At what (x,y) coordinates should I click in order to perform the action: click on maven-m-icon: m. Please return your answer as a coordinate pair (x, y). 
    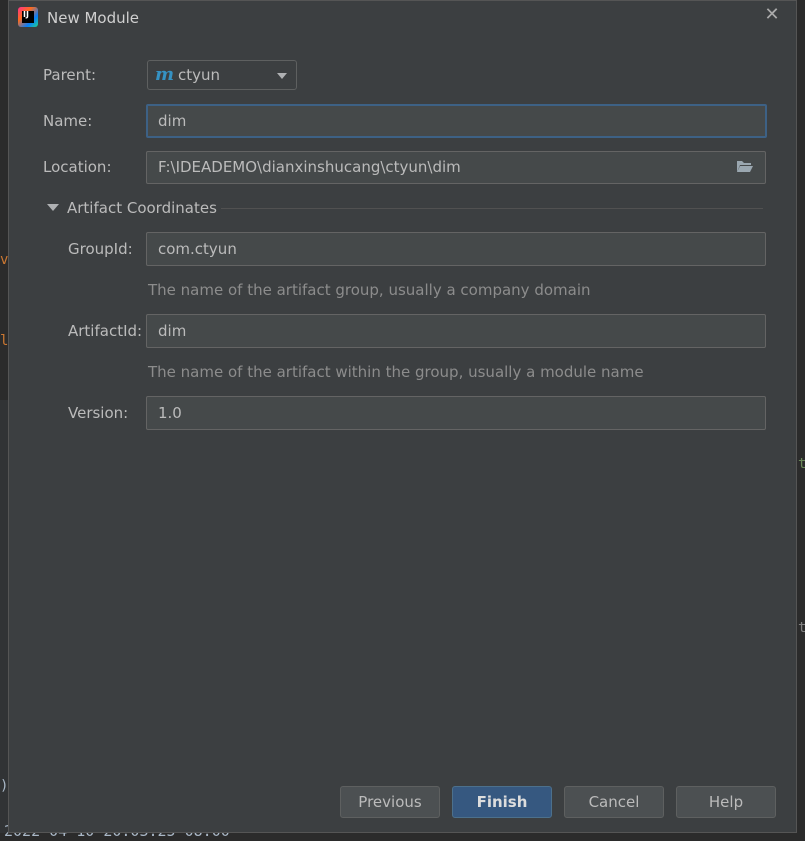
    Looking at the image, I should click on (165, 74).